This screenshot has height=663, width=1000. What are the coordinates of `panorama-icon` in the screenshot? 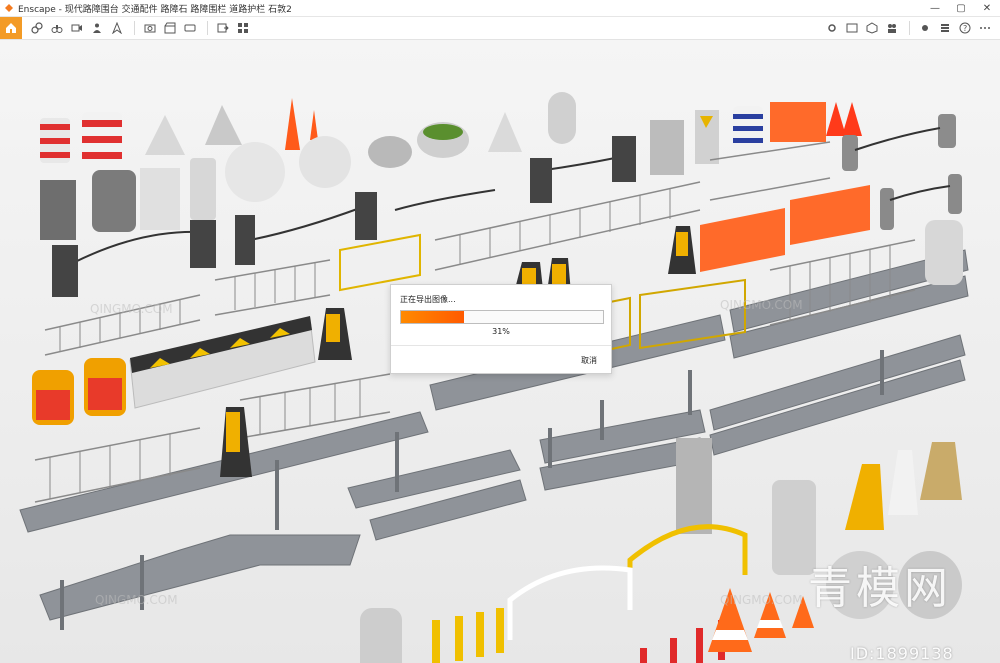 It's located at (190, 28).